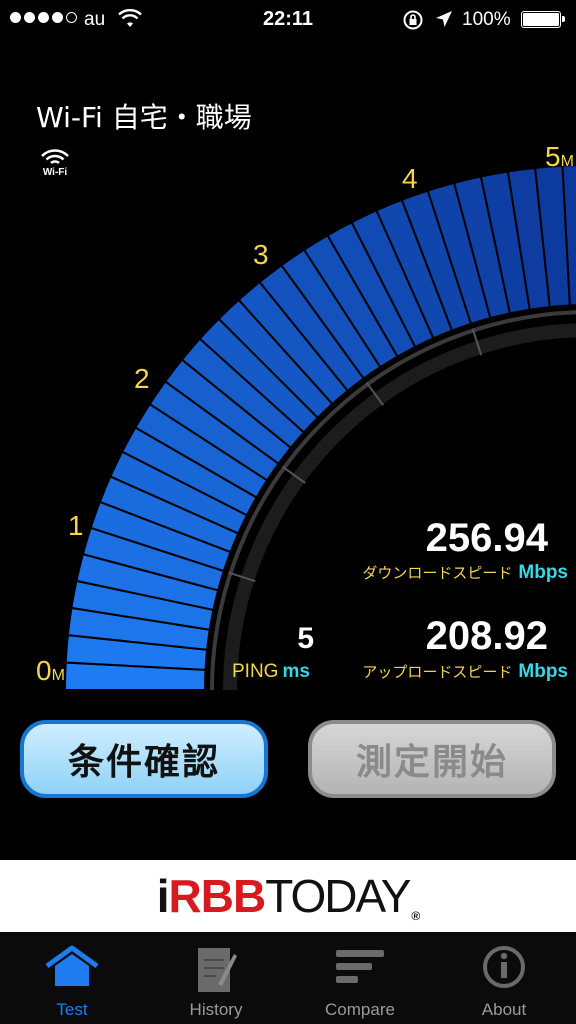  I want to click on ping-unit: ms, so click(296, 671).